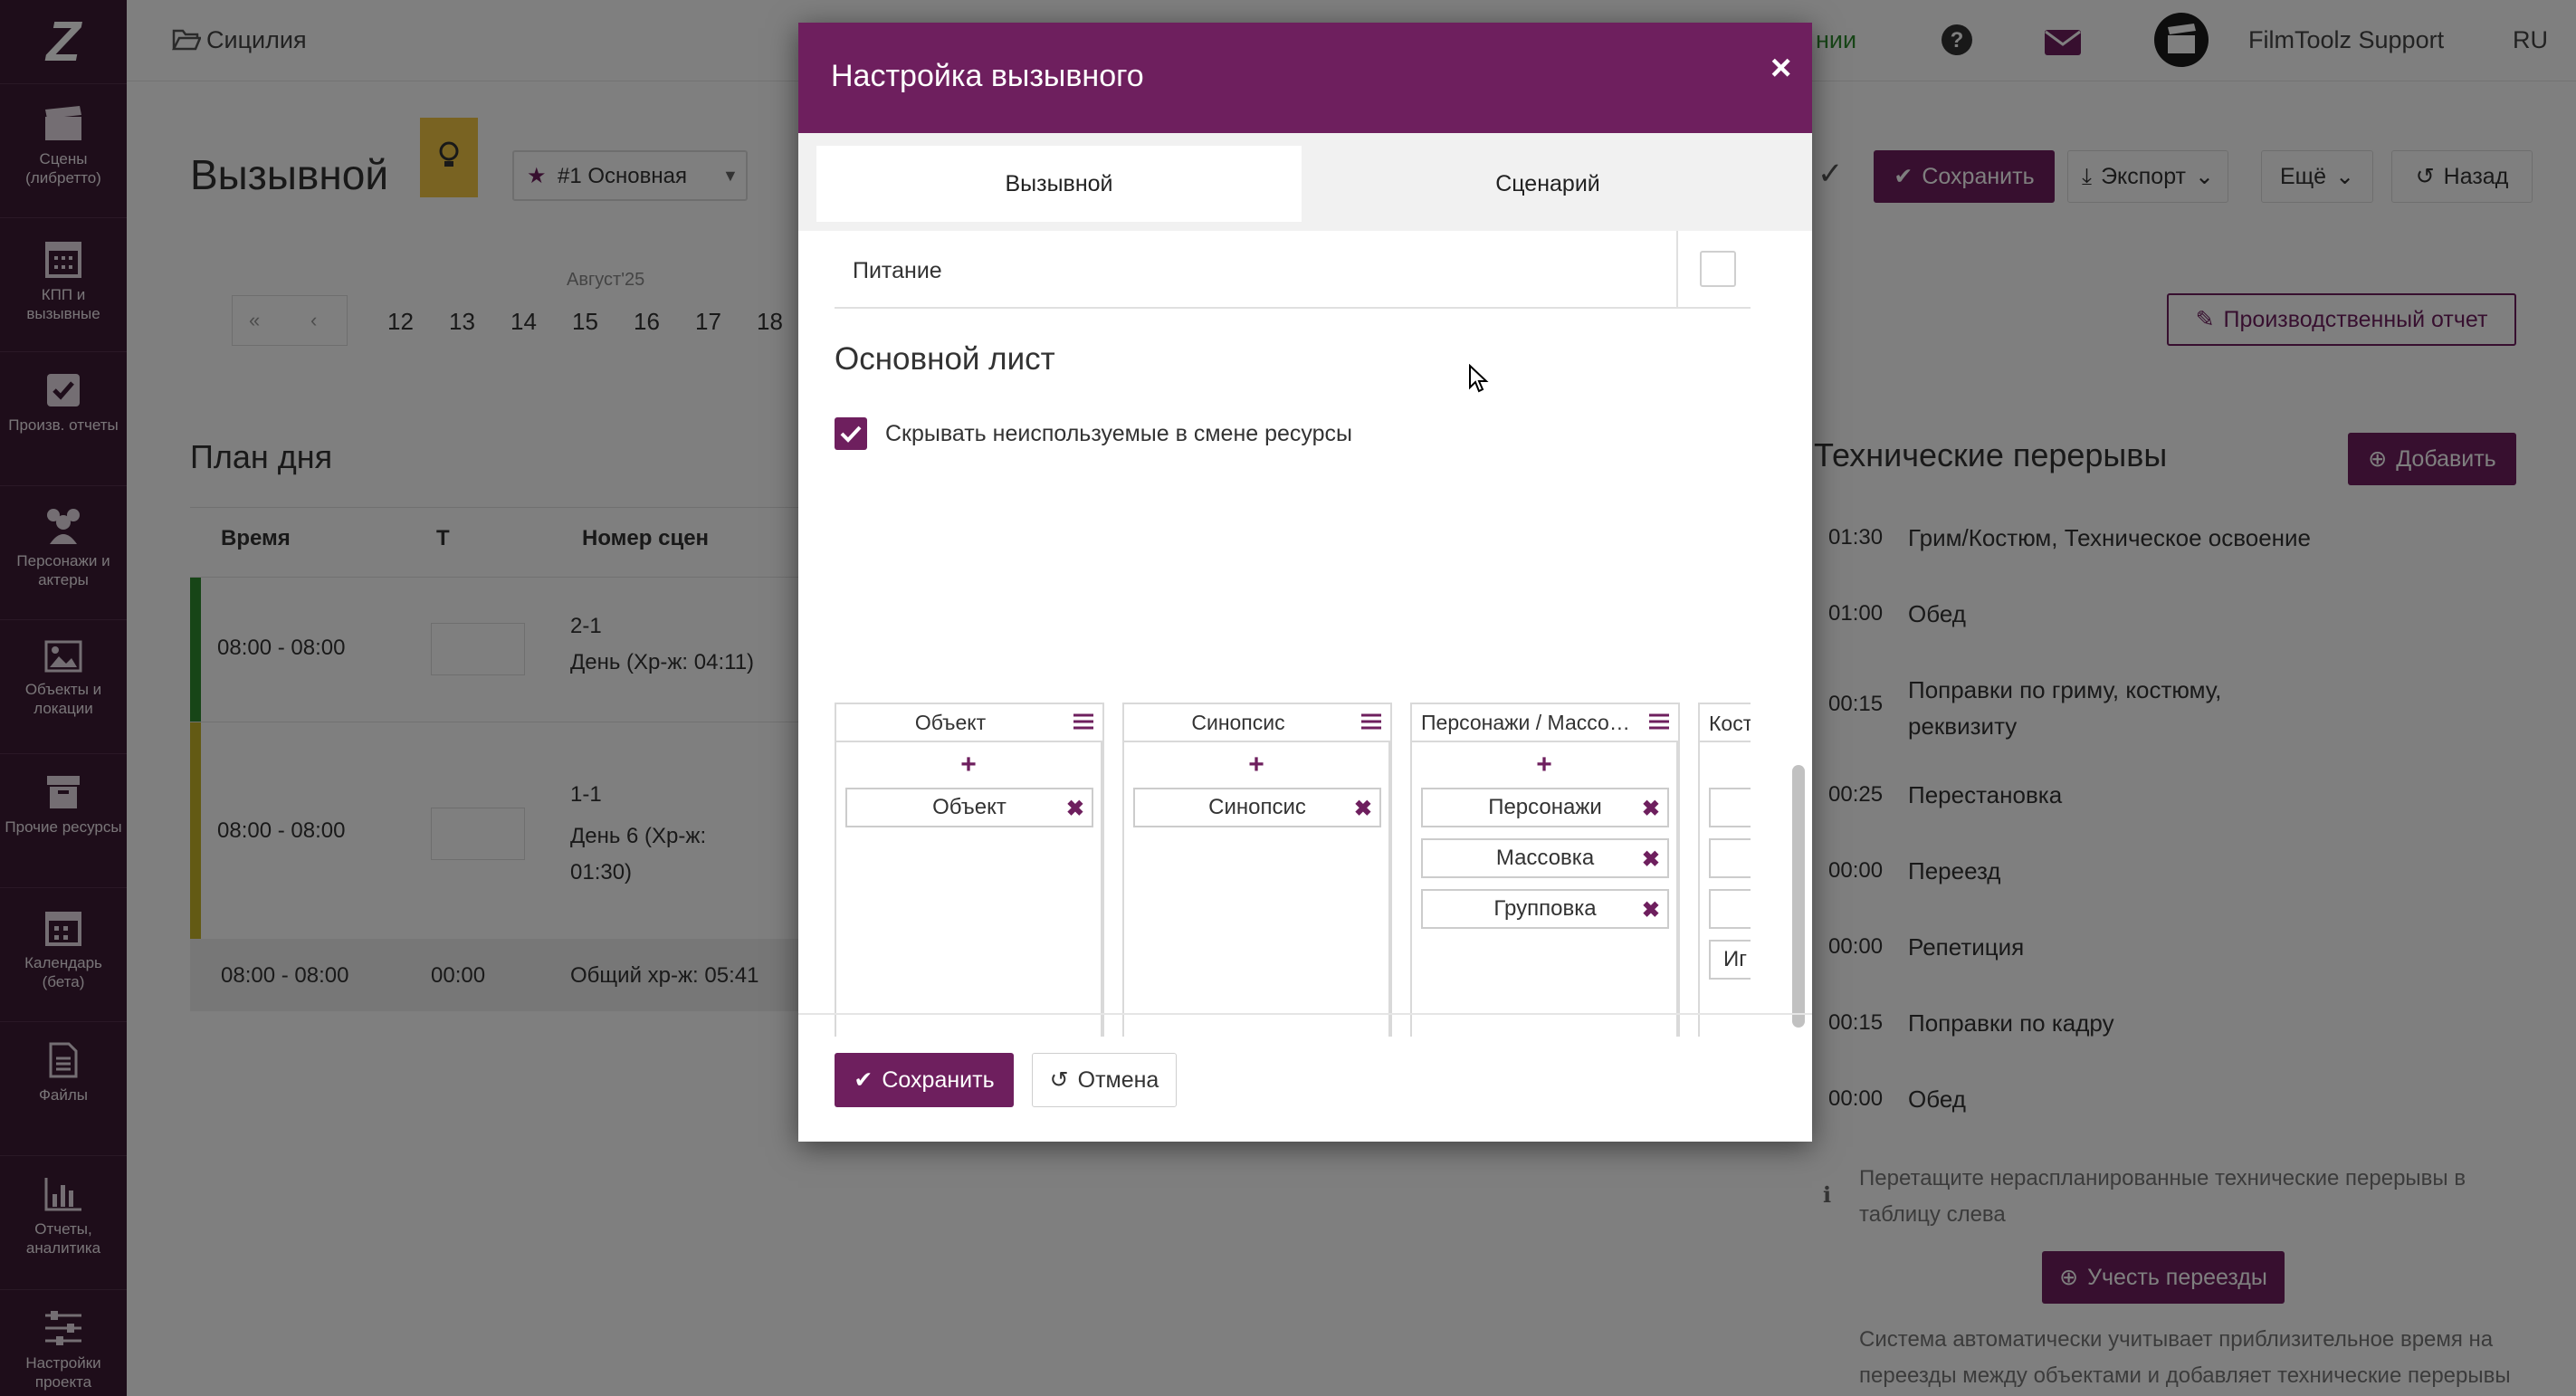  I want to click on column-chip: Массовка ✖, so click(1545, 858).